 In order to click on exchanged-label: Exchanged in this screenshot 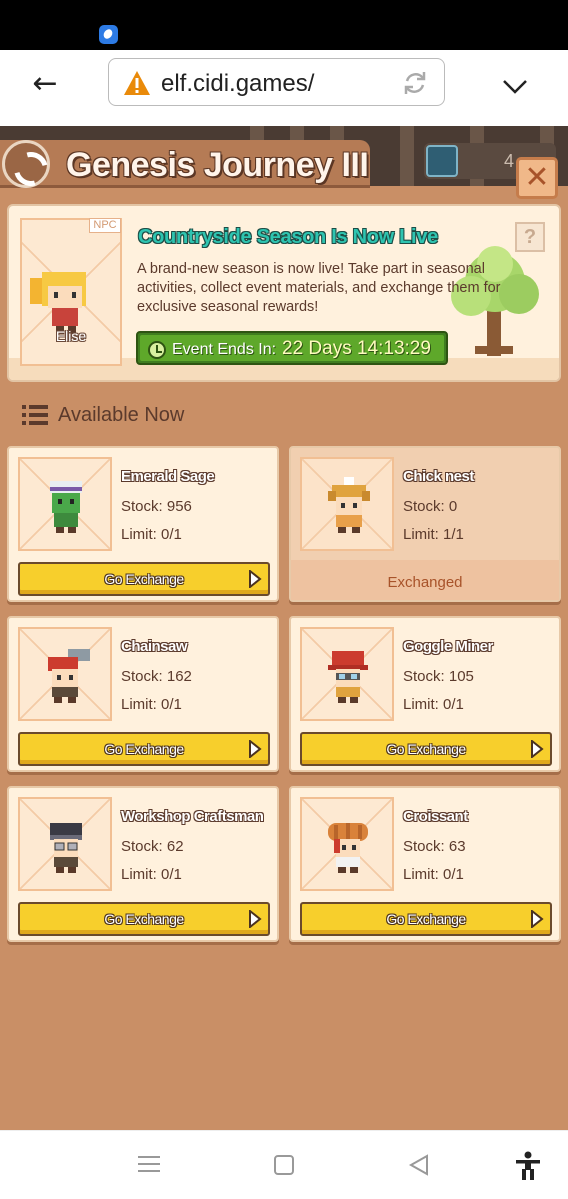, I will do `click(425, 582)`.